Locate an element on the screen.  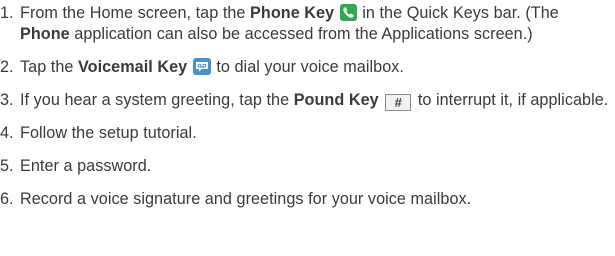
step-number: 2. is located at coordinates (7, 67).